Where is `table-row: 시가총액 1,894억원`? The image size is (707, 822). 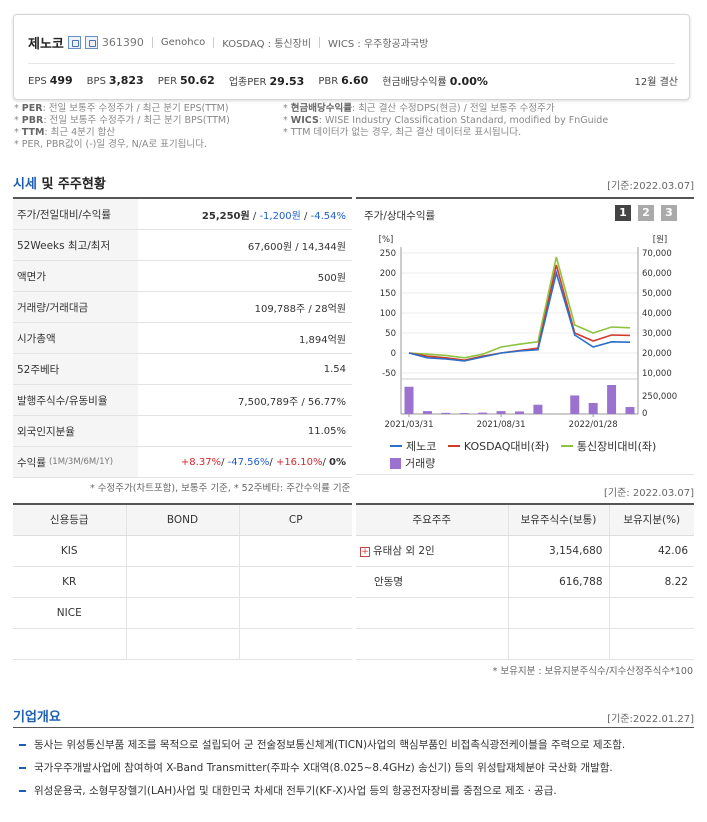
table-row: 시가총액 1,894억원 is located at coordinates (182, 338).